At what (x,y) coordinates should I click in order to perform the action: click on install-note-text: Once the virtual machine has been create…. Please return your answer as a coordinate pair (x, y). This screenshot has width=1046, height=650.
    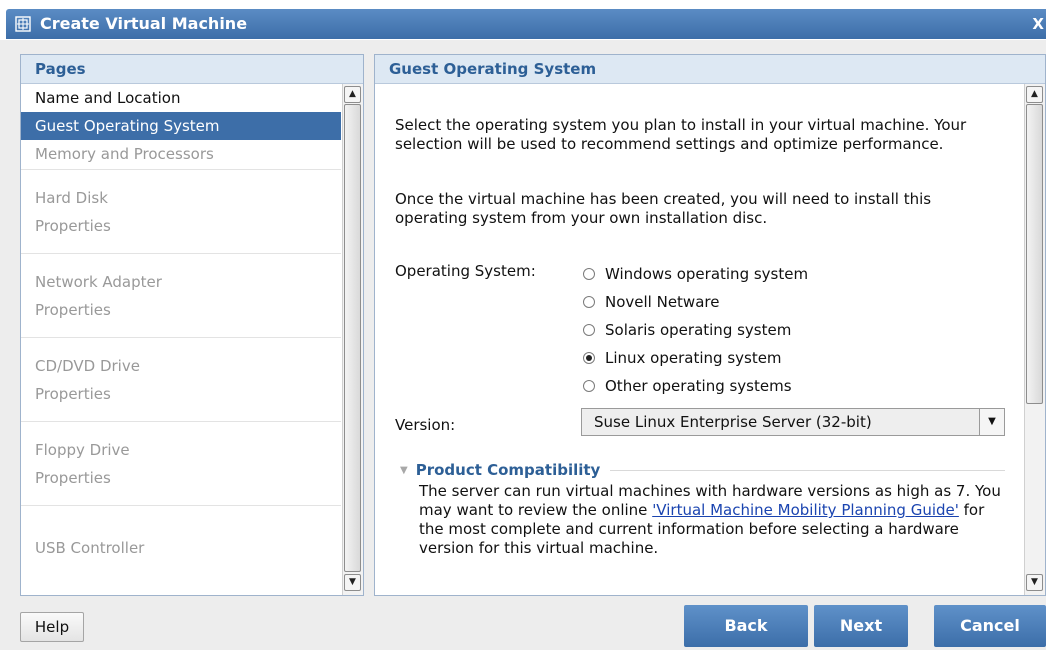
    Looking at the image, I should click on (663, 208).